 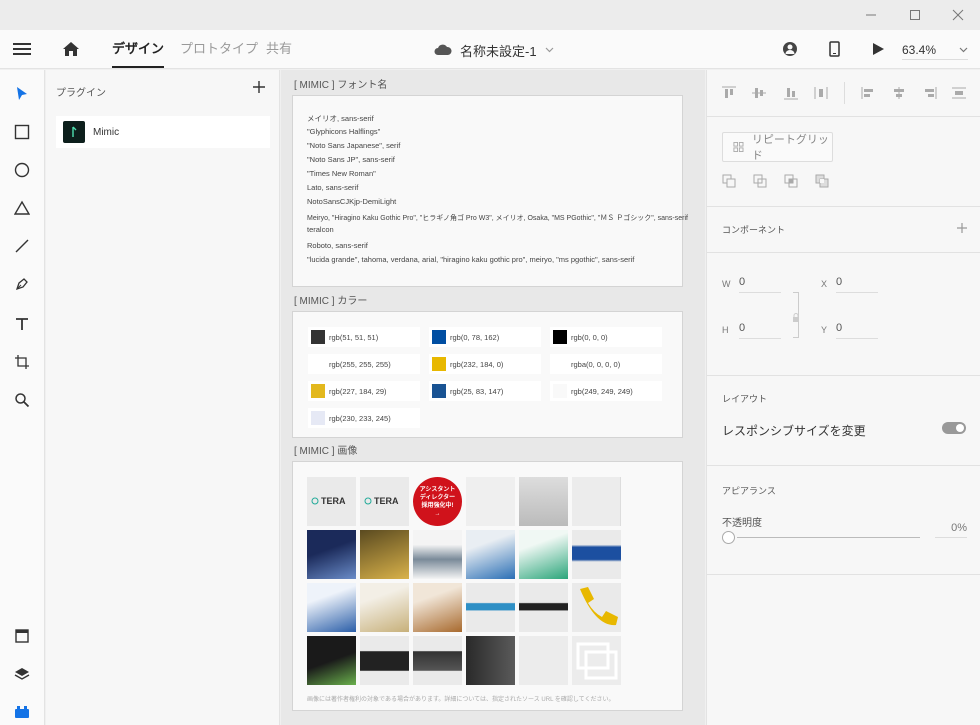 I want to click on plugins-button, so click(x=22, y=712).